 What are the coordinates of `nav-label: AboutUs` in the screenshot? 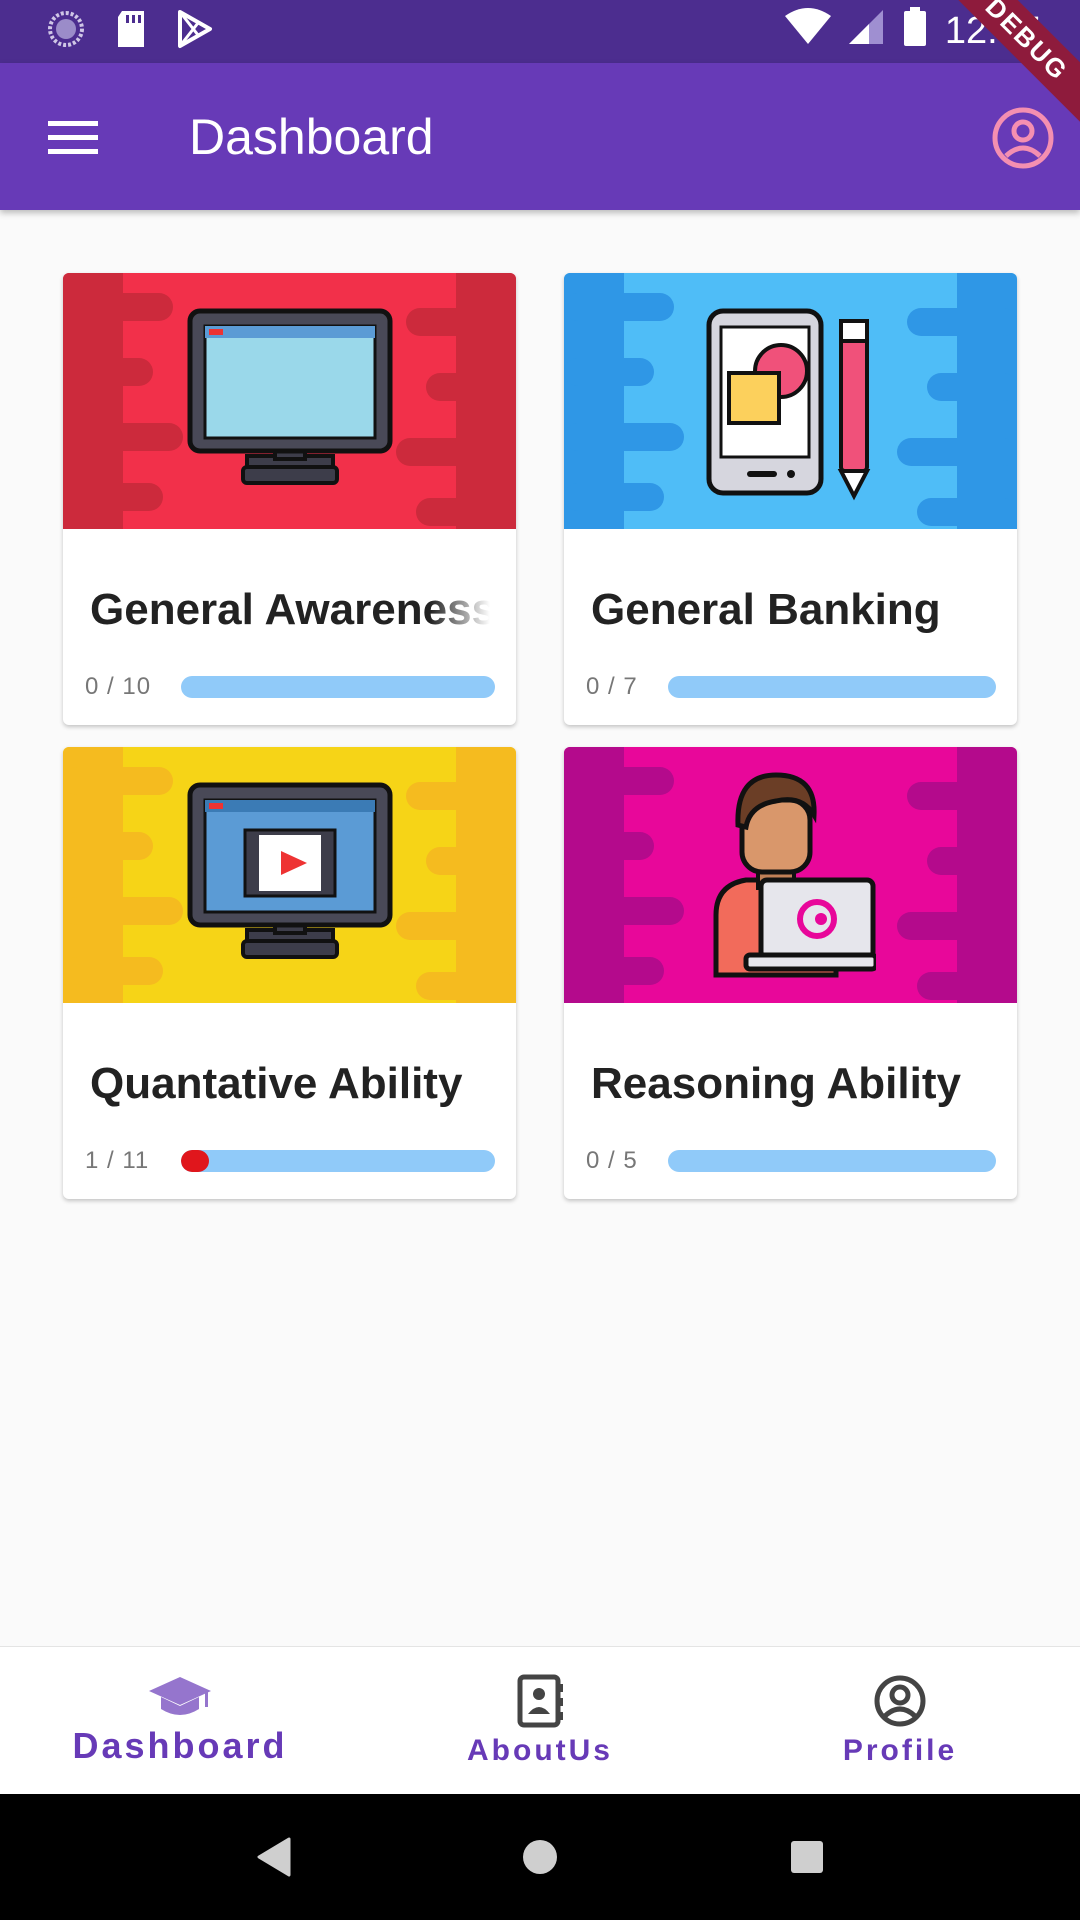 It's located at (540, 1750).